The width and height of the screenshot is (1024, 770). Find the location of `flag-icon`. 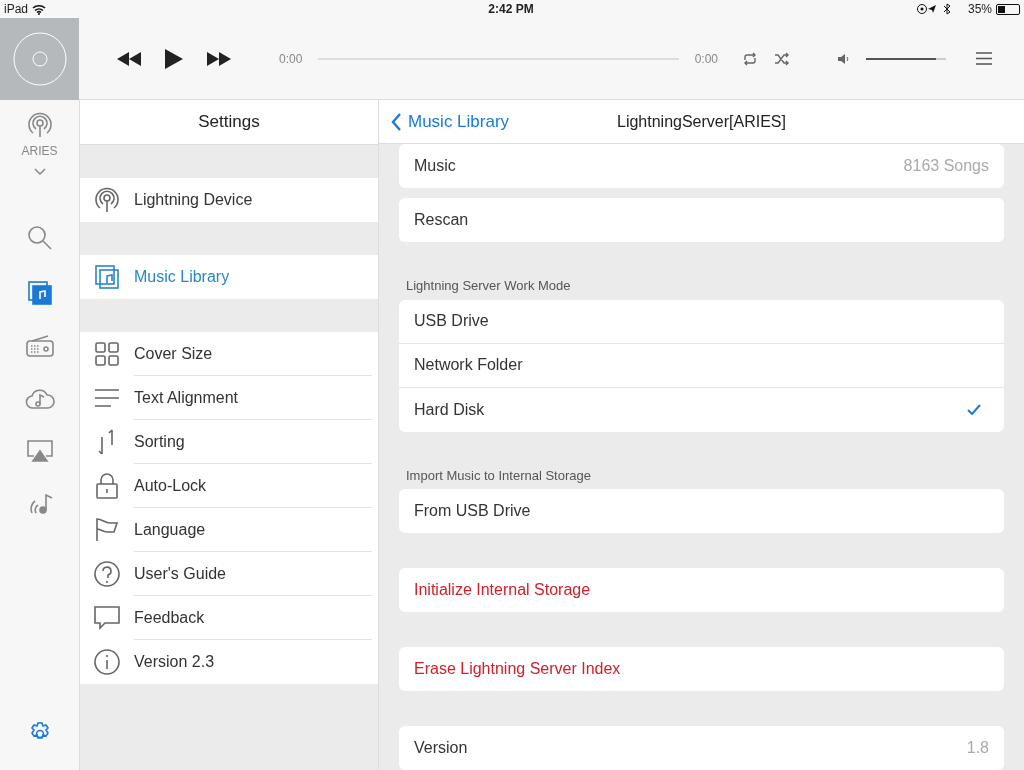

flag-icon is located at coordinates (107, 530).